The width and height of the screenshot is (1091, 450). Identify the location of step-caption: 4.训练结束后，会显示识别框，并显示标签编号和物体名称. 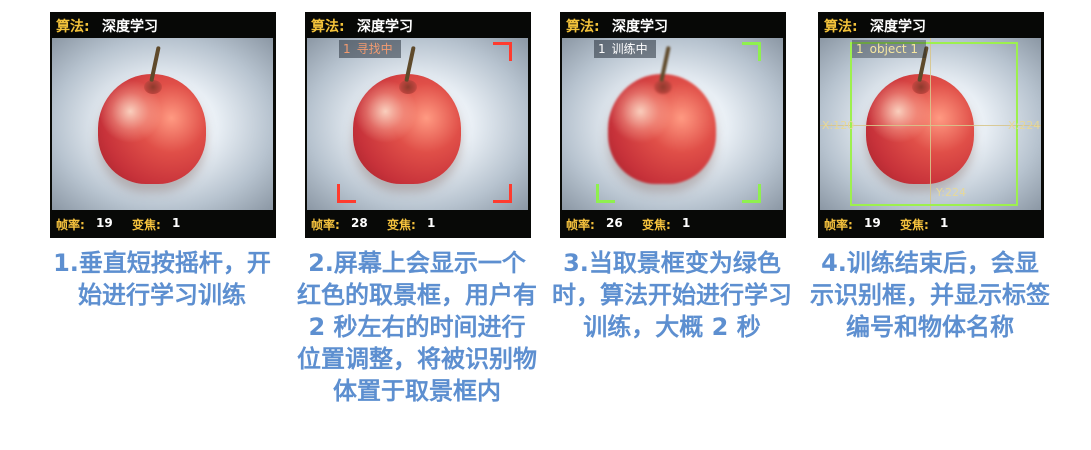
(930, 295).